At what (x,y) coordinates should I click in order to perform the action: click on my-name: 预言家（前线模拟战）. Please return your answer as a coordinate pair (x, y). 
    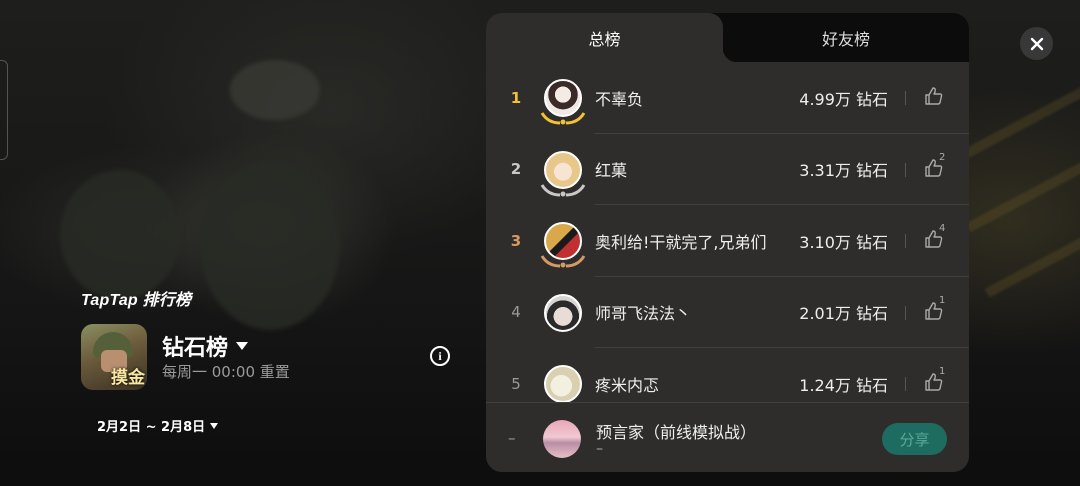
    Looking at the image, I should click on (676, 432).